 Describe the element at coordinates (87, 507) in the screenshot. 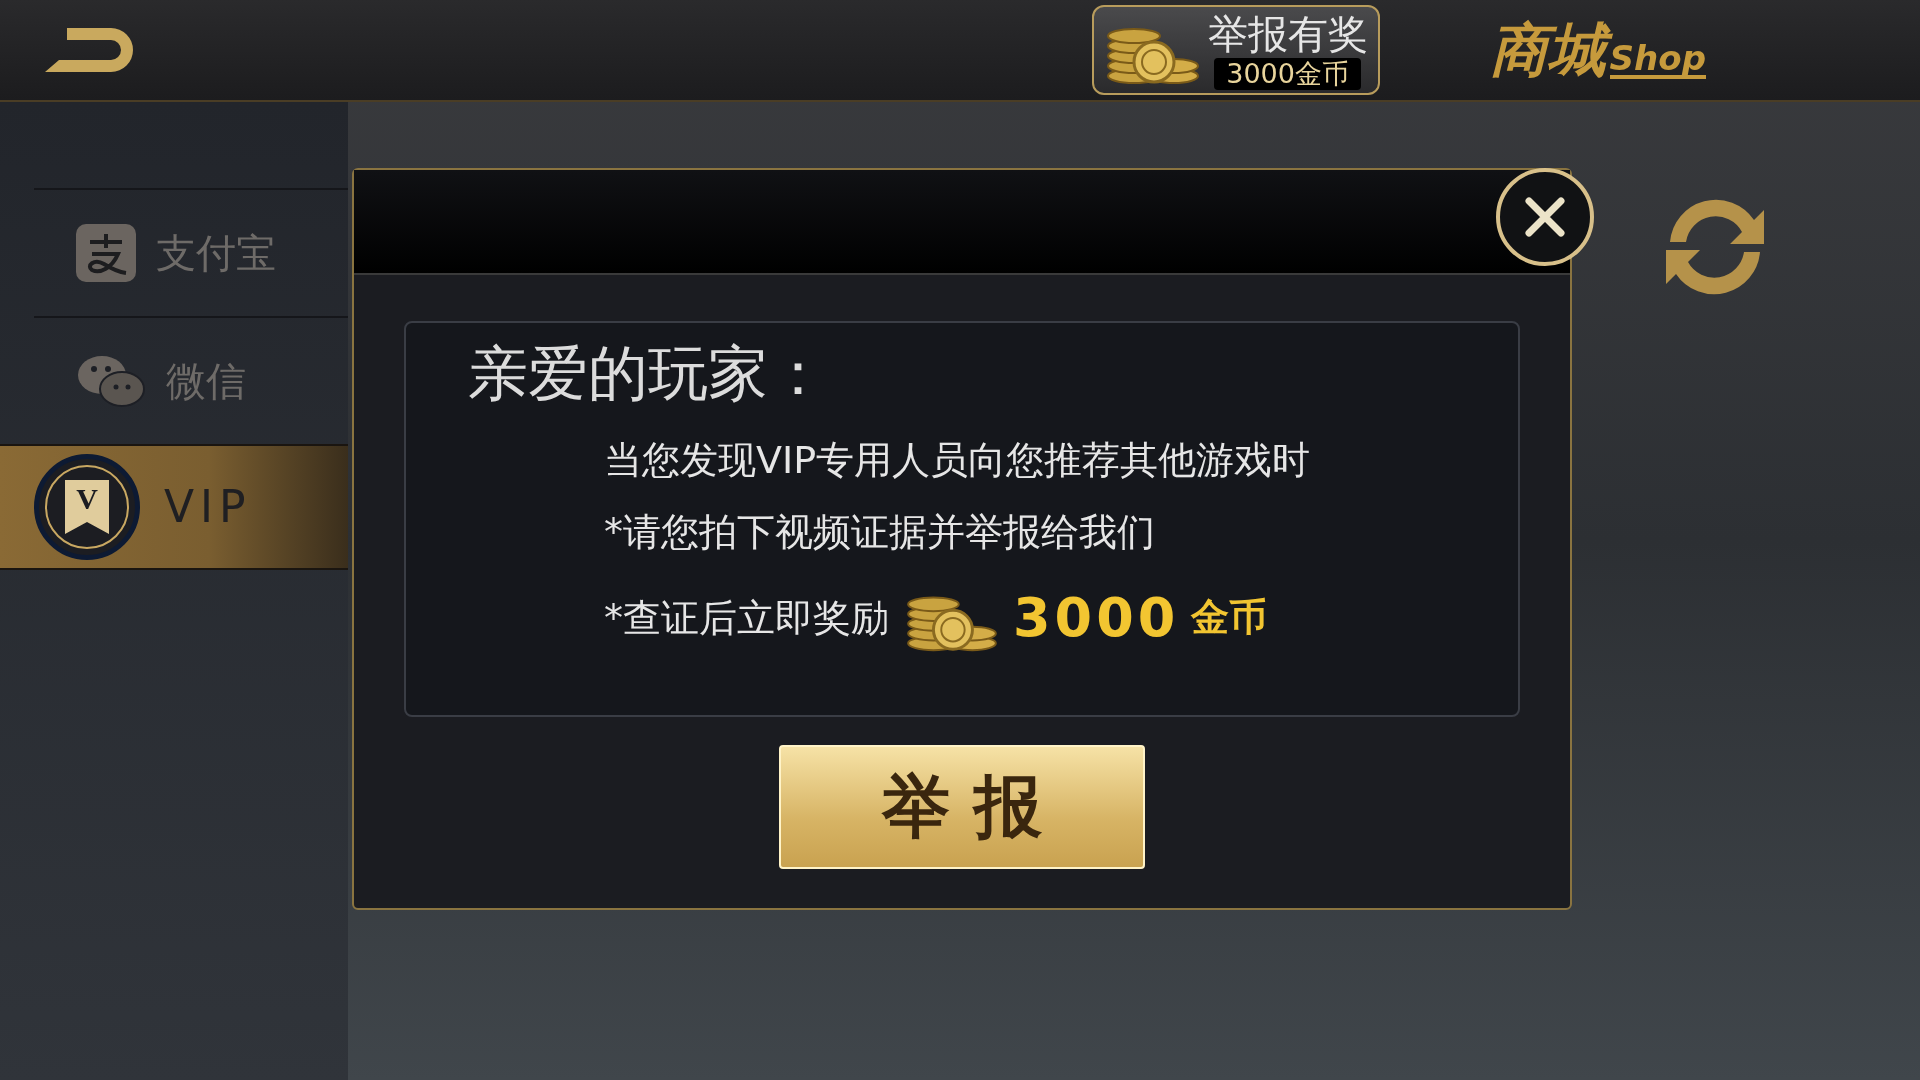

I see `vip-badge-icon: V` at that location.